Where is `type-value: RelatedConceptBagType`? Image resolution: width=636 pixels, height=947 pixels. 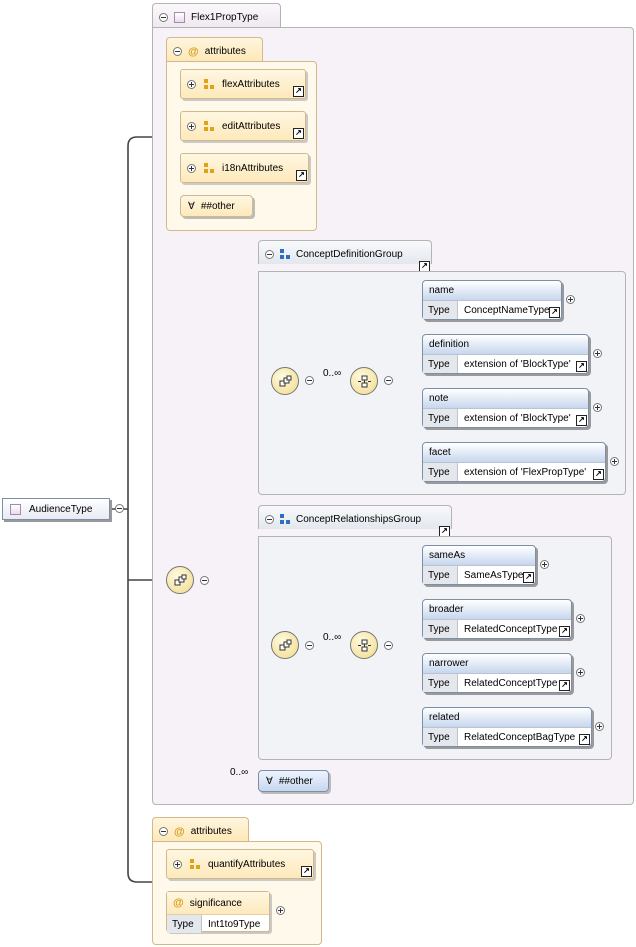 type-value: RelatedConceptBagType is located at coordinates (520, 737).